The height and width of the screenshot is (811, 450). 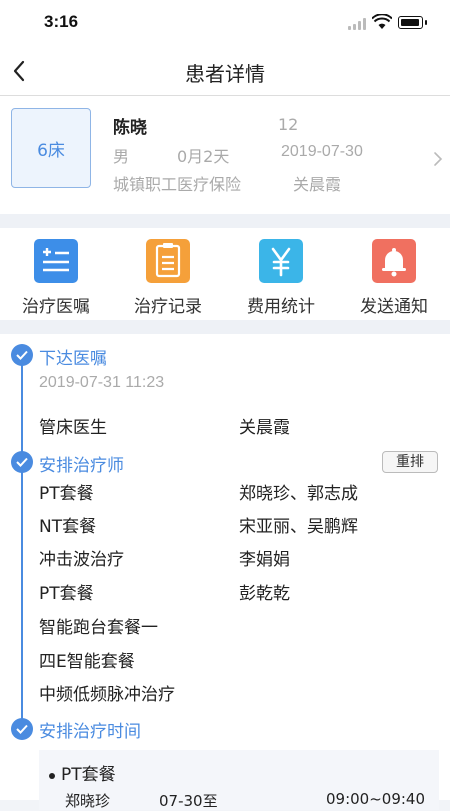 What do you see at coordinates (239, 780) in the screenshot?
I see `schedule-card: PT套餐 郑晓珍 07-30至 09:00~09:40` at bounding box center [239, 780].